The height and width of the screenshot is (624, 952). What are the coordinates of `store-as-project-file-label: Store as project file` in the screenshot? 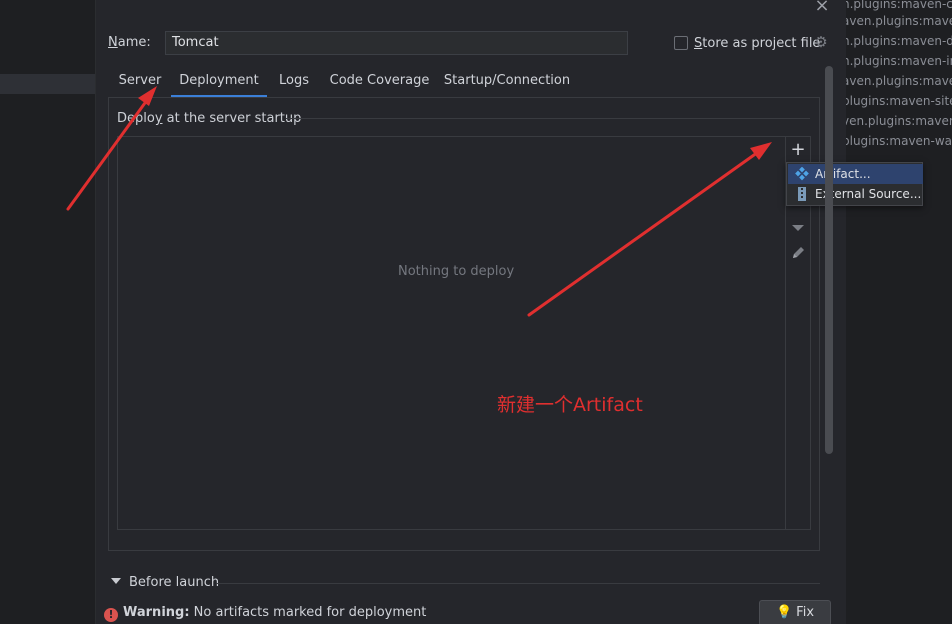 It's located at (757, 44).